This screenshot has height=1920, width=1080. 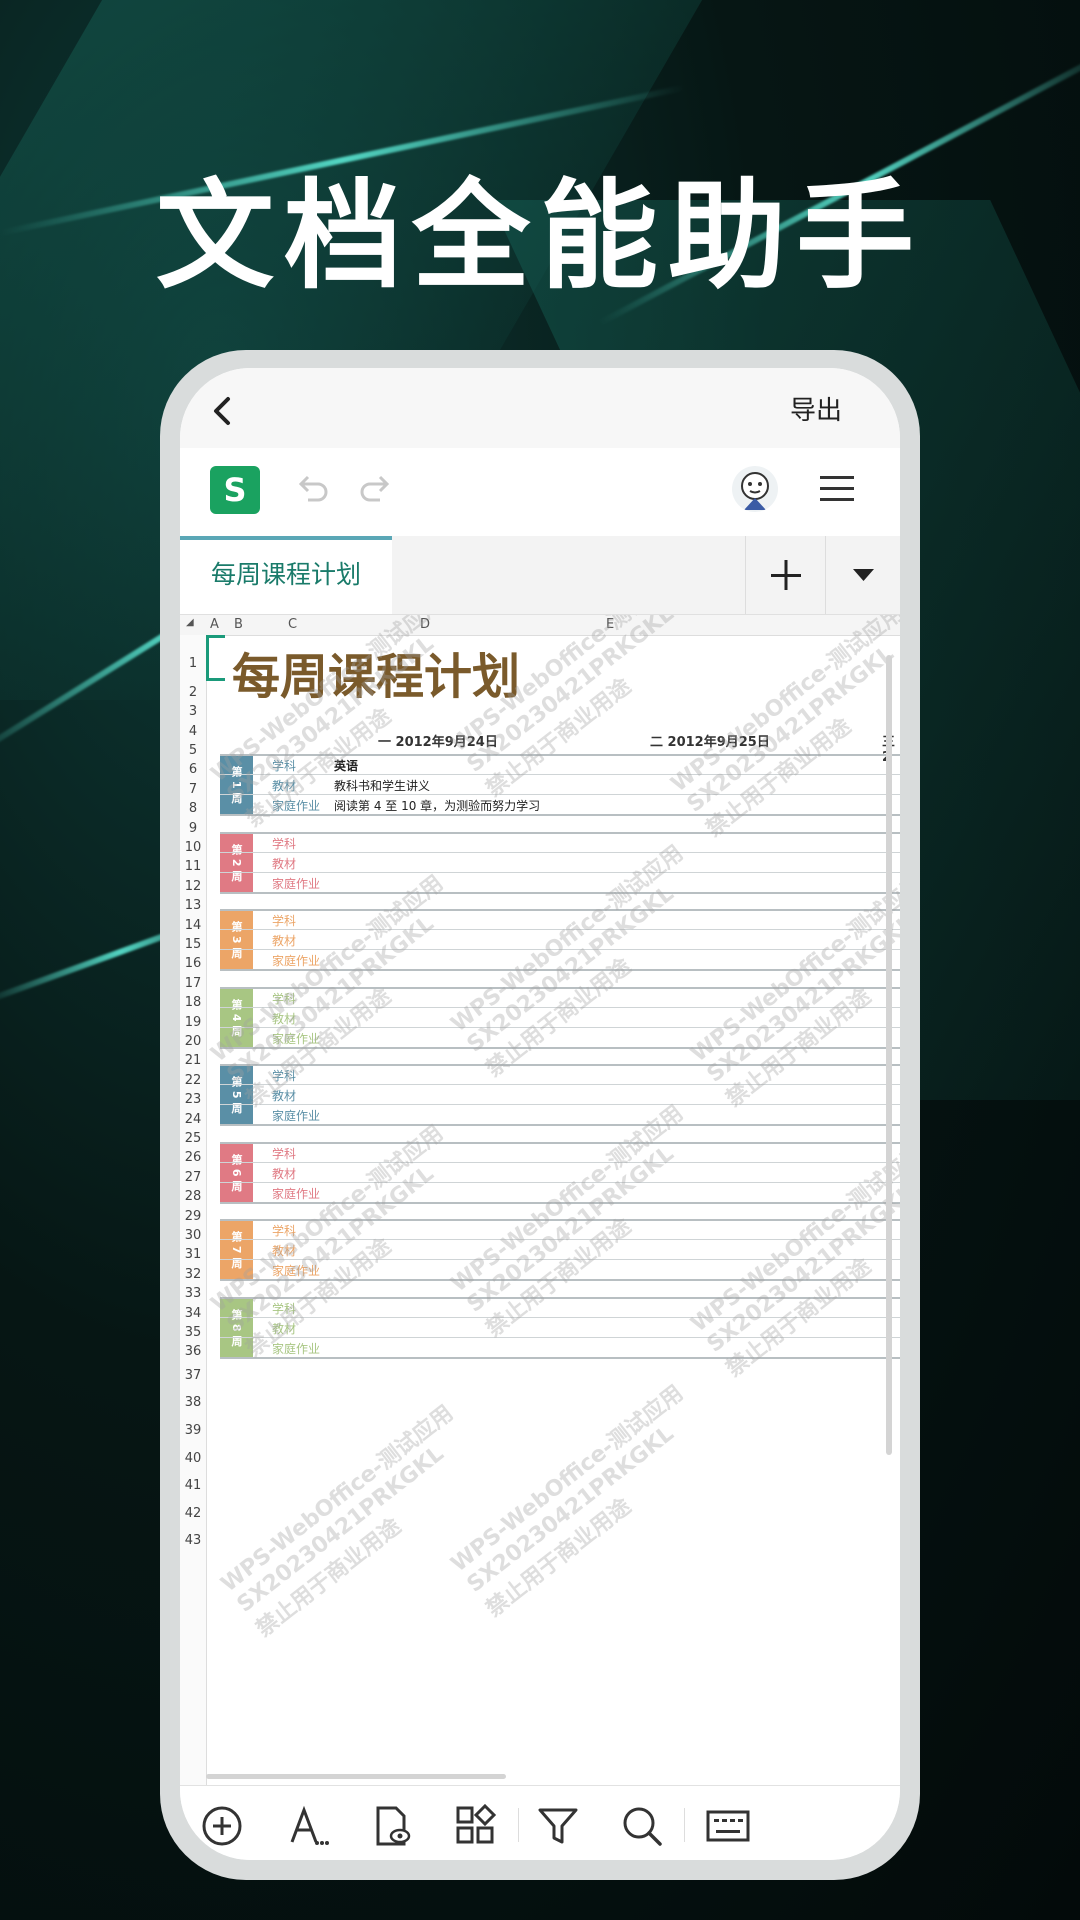 What do you see at coordinates (785, 575) in the screenshot?
I see `add-sheet-button` at bounding box center [785, 575].